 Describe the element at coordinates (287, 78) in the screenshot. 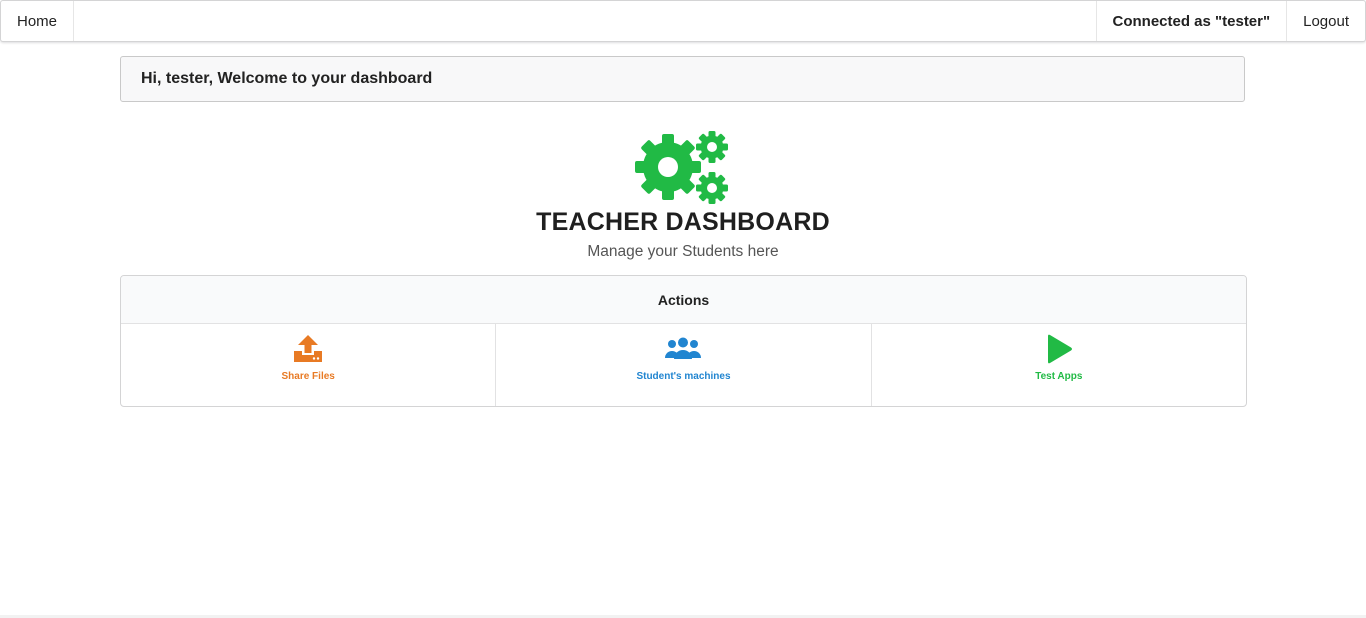

I see `welcome-text: Hi, tester, Welcome to your dashboard` at that location.